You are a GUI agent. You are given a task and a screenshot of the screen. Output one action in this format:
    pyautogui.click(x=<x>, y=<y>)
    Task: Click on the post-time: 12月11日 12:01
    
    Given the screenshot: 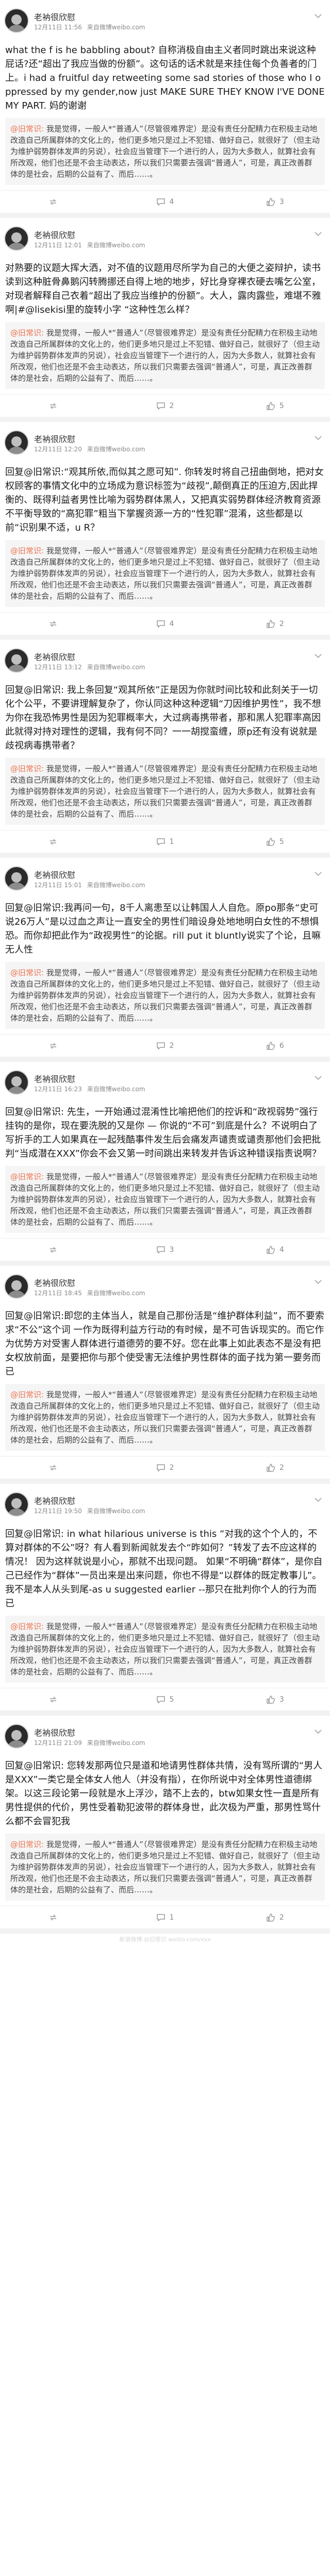 What is the action you would take?
    pyautogui.click(x=58, y=245)
    